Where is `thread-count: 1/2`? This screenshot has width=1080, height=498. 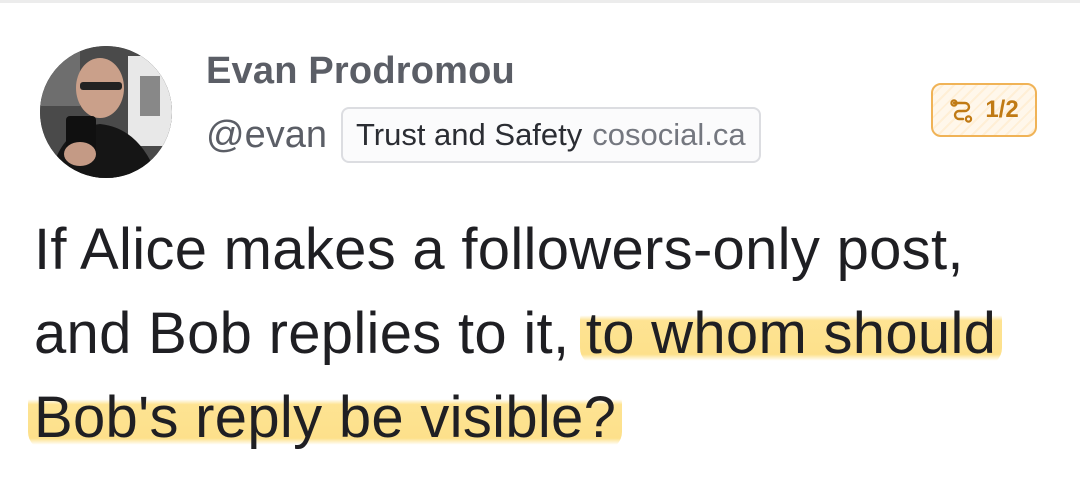
thread-count: 1/2 is located at coordinates (1002, 109).